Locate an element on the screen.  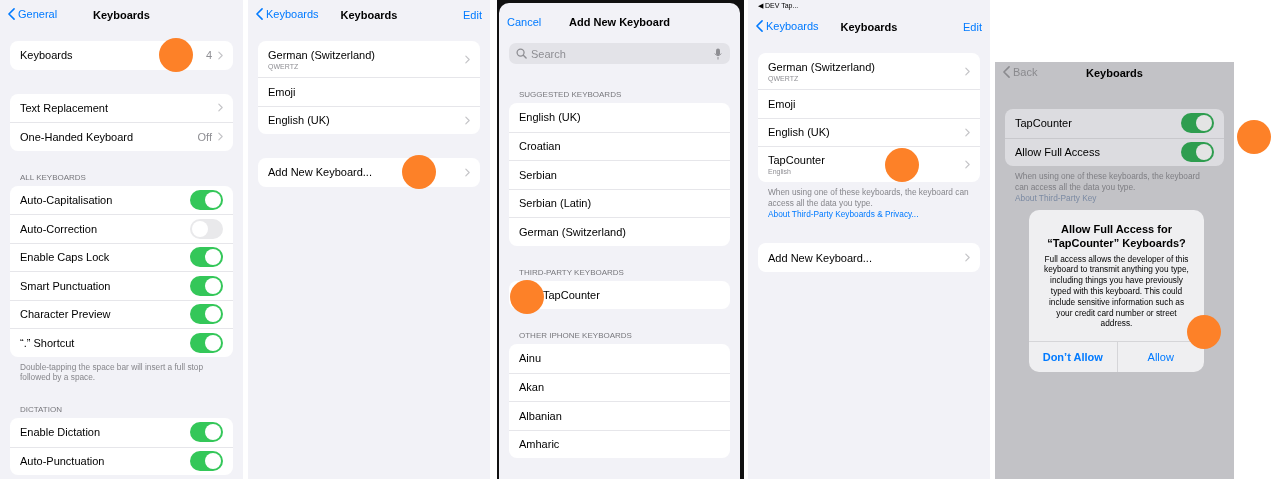
row-label: Enable Dictation is located at coordinates (61, 432).